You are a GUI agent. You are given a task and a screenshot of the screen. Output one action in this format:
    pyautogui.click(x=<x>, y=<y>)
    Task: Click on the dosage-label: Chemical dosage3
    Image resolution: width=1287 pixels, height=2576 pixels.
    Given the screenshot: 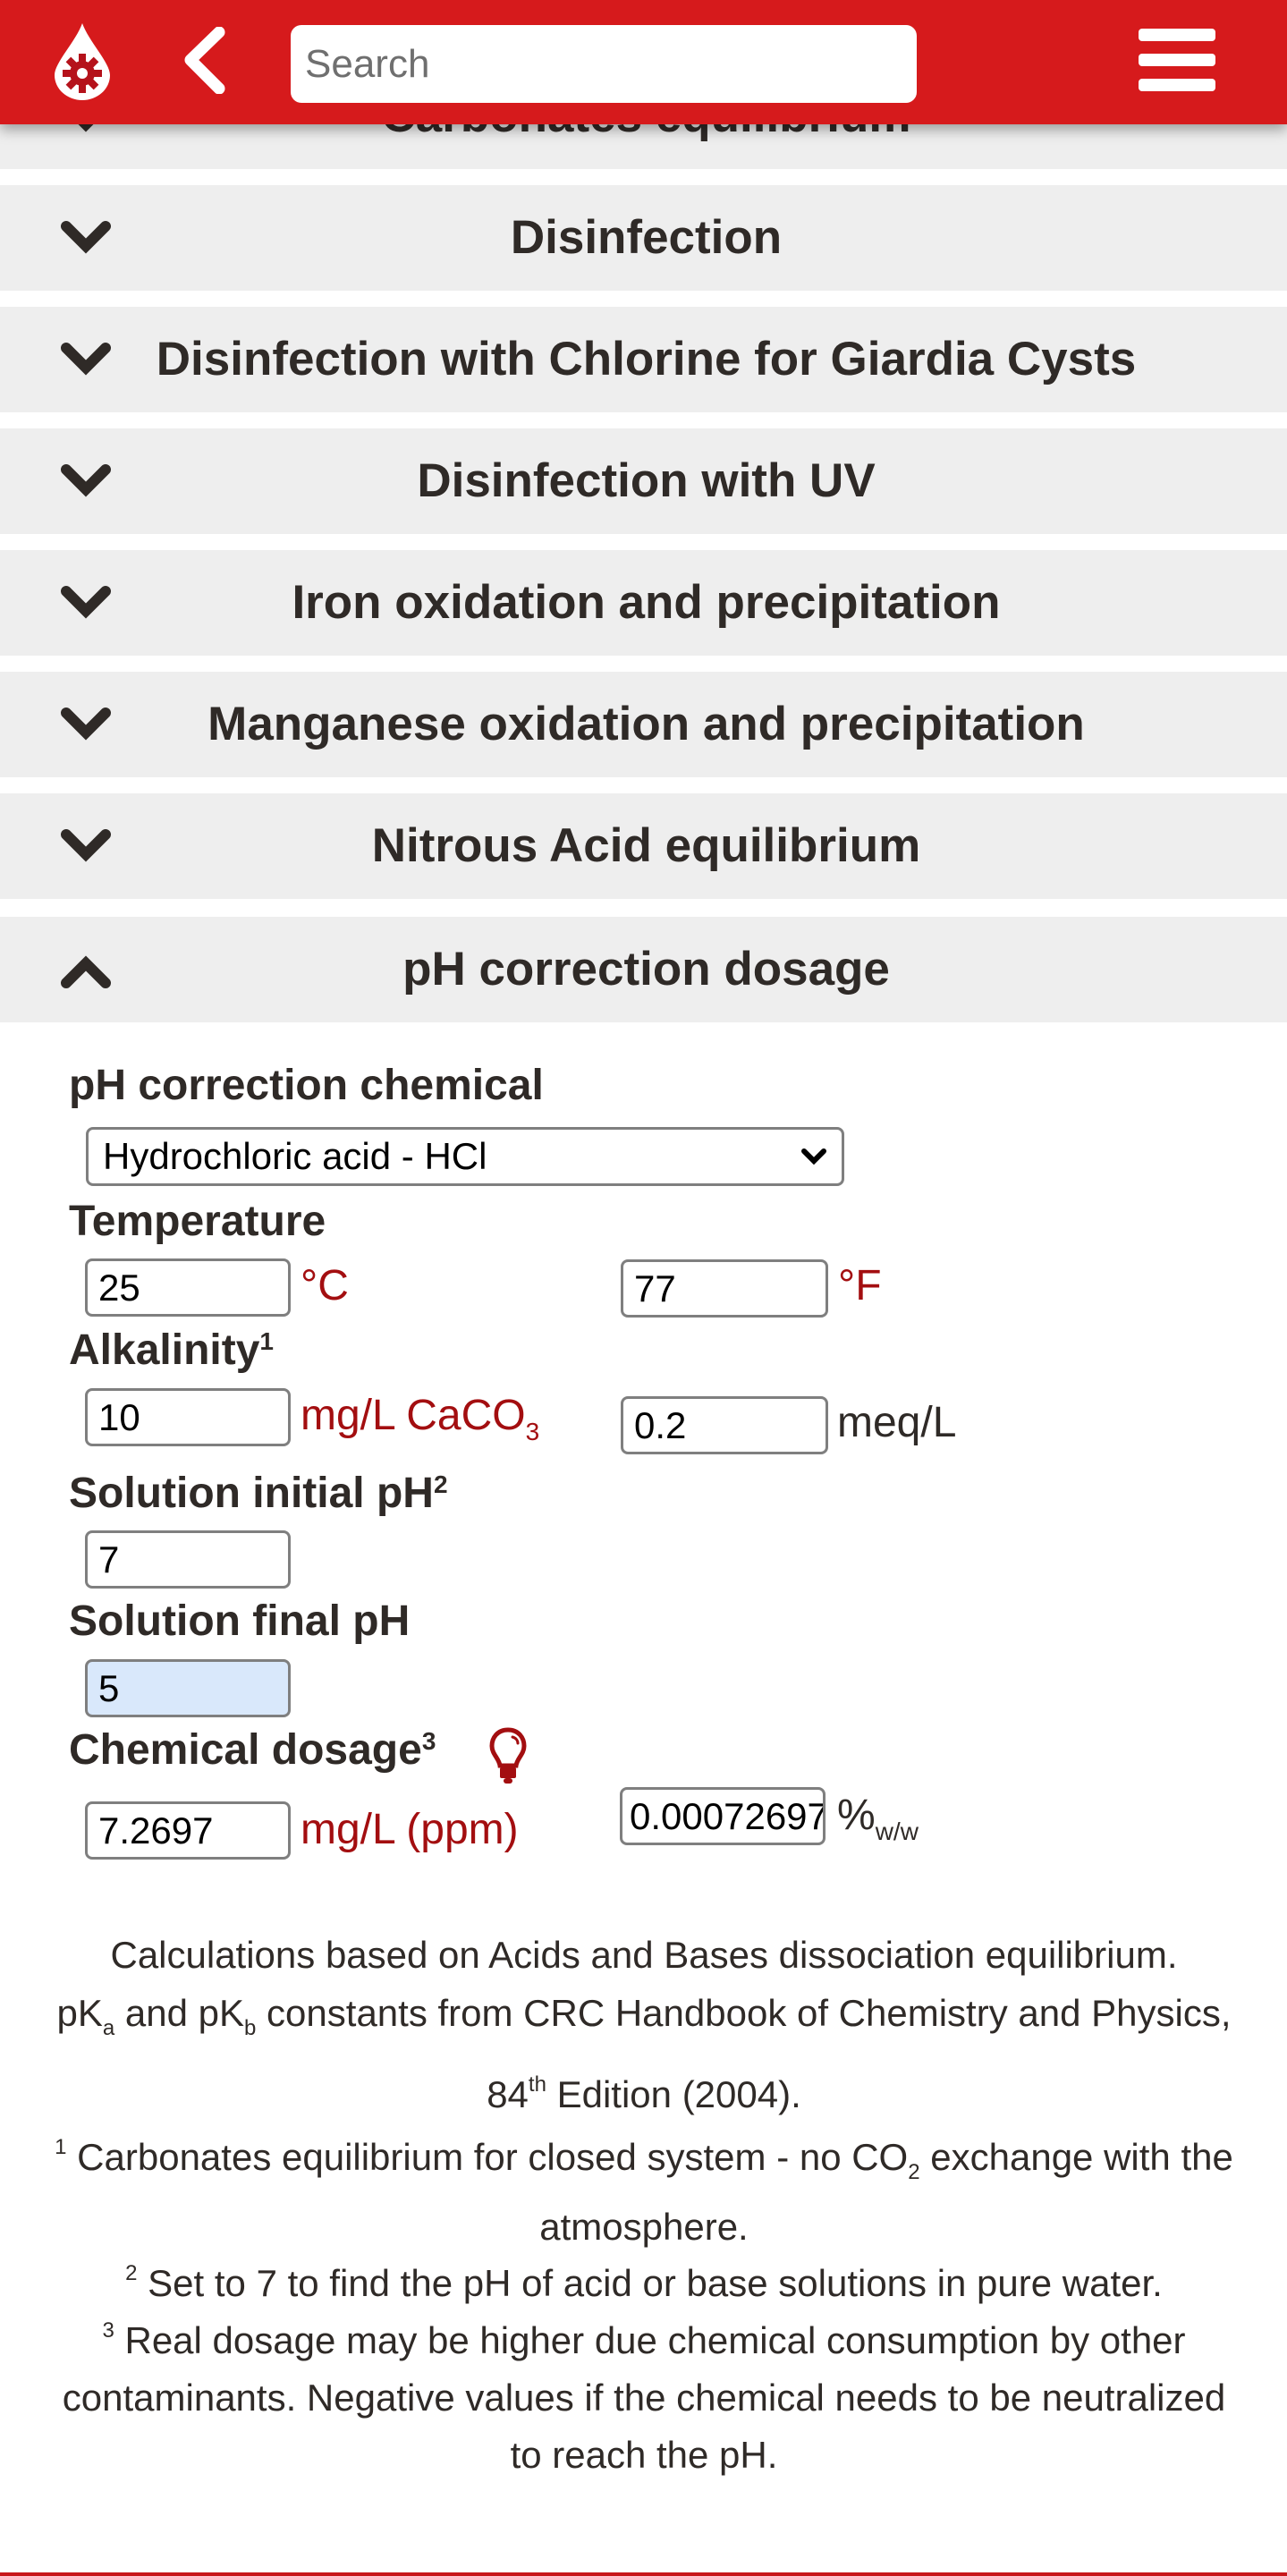 What is the action you would take?
    pyautogui.click(x=252, y=1750)
    